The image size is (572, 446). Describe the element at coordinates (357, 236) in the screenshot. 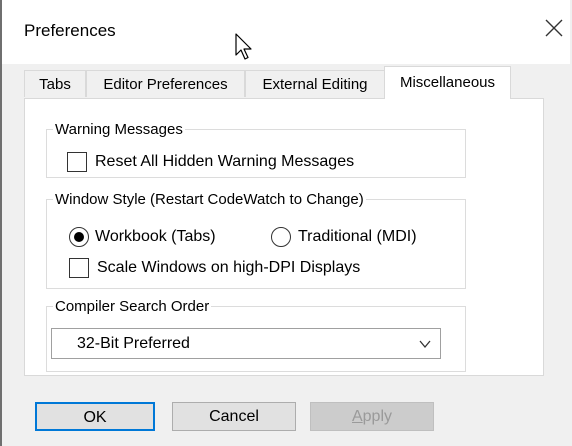

I see `traditional-mdi-label: Traditional (MDI)` at that location.